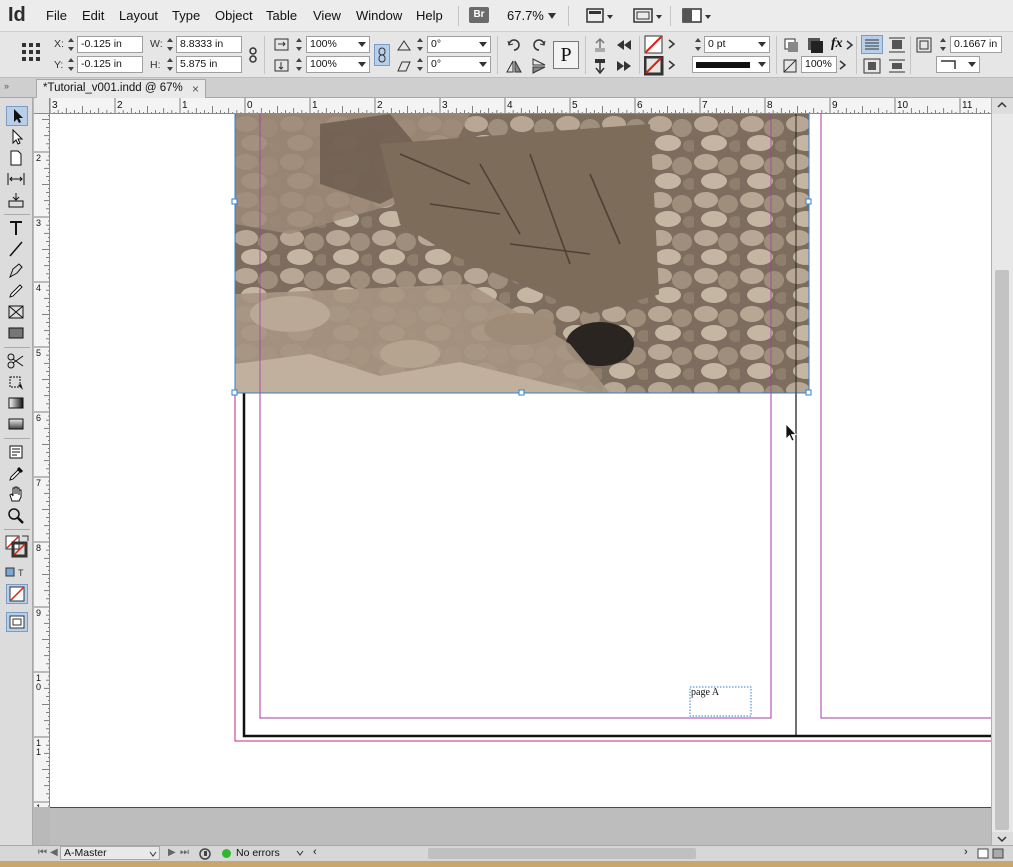 This screenshot has width=1013, height=867. I want to click on preflight-menu-chevron-icon, so click(300, 853).